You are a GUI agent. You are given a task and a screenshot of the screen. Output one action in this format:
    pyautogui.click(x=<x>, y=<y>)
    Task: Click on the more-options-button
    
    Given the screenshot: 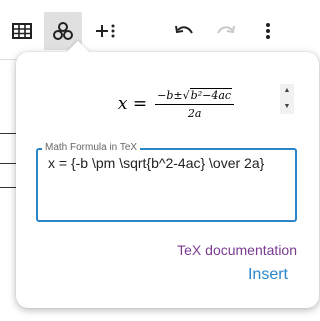 What is the action you would take?
    pyautogui.click(x=268, y=31)
    